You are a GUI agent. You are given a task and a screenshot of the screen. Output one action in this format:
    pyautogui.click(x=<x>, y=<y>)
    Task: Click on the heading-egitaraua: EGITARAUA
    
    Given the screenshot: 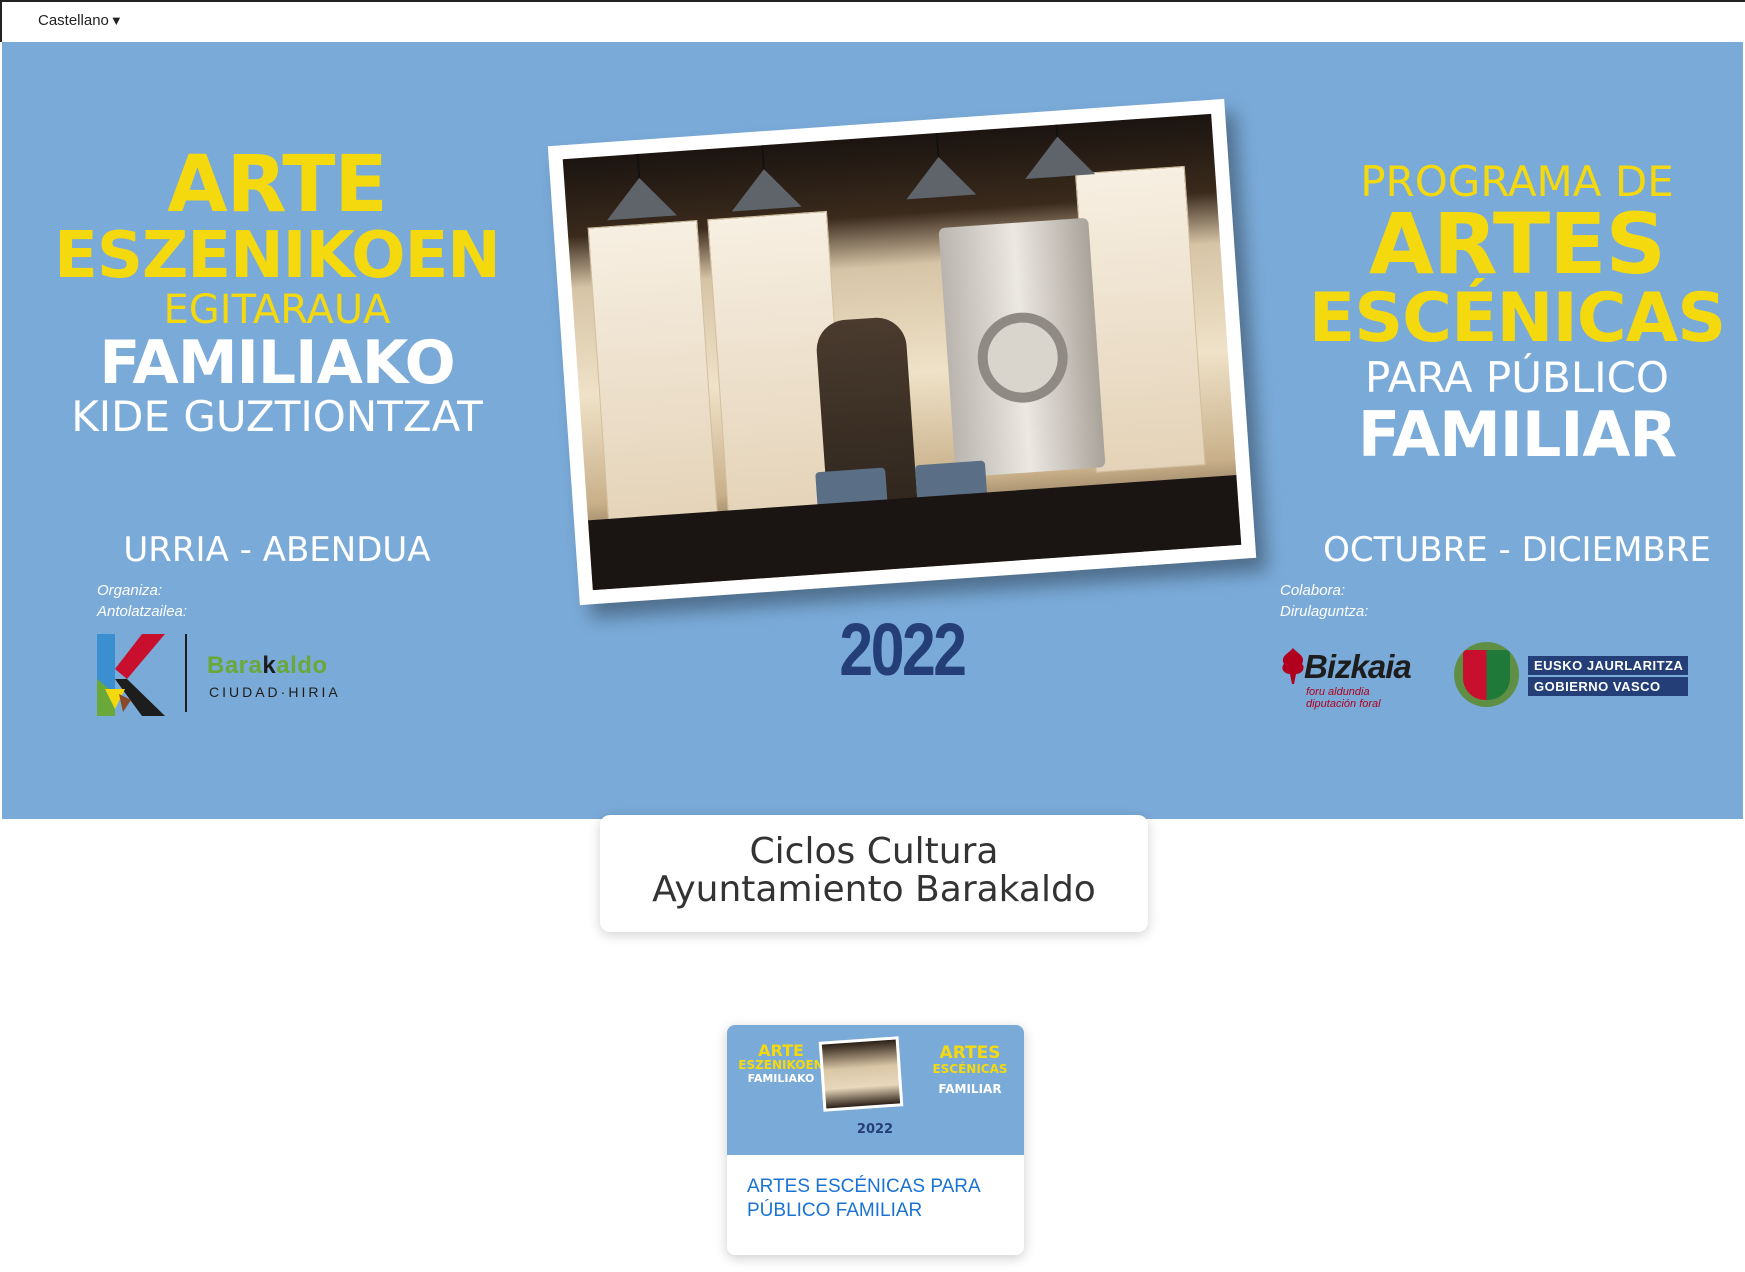 What is the action you would take?
    pyautogui.click(x=277, y=310)
    